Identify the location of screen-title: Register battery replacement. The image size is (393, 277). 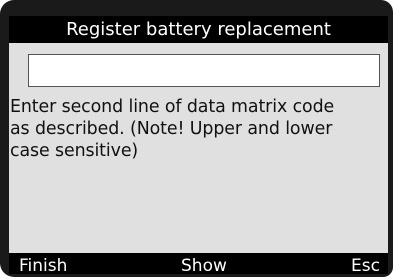
(198, 29).